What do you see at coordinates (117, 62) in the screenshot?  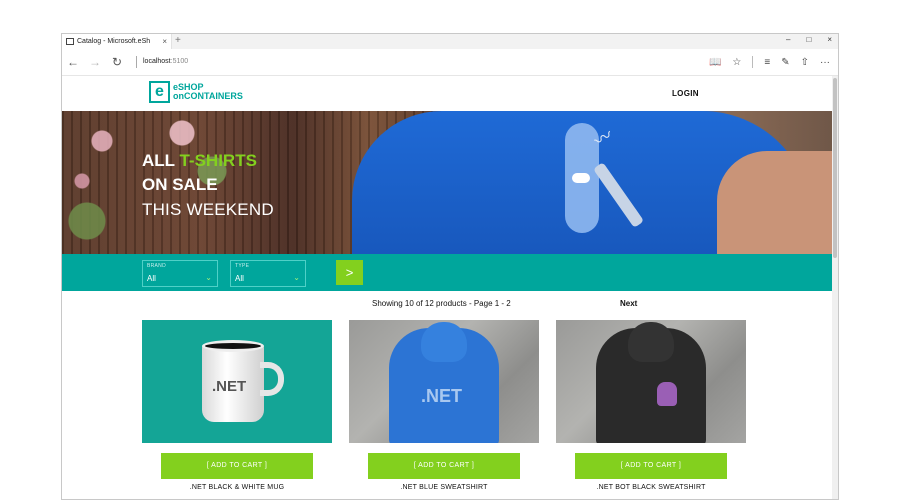 I see `refresh-icon: ↻` at bounding box center [117, 62].